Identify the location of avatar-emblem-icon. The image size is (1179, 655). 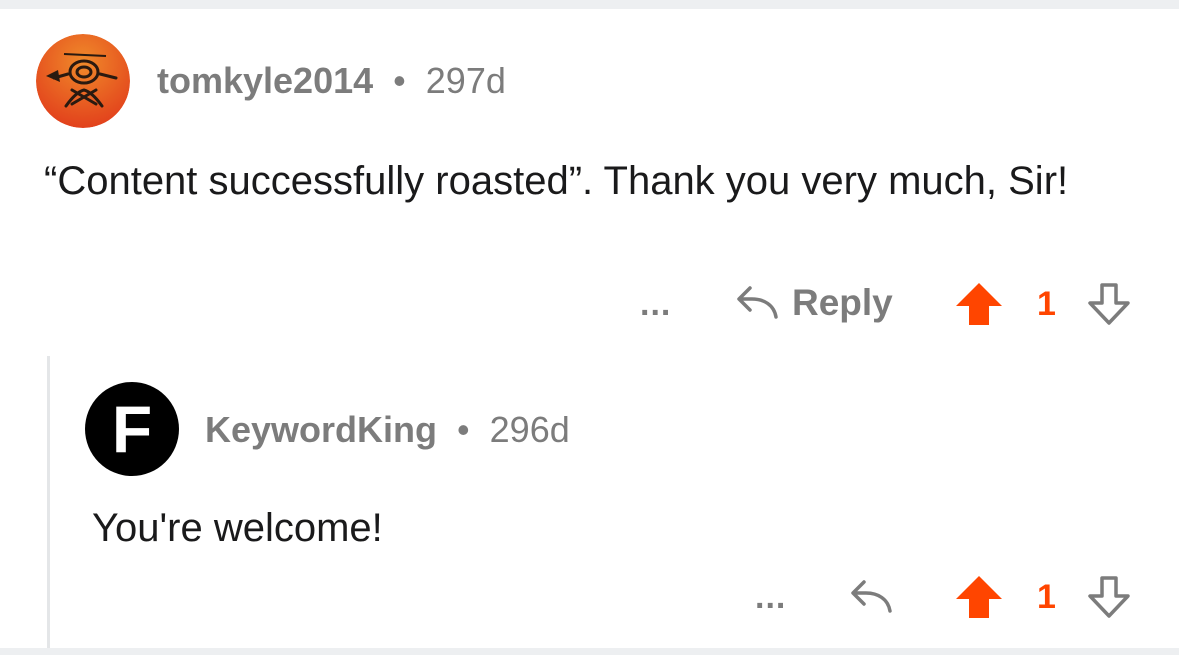
(83, 81).